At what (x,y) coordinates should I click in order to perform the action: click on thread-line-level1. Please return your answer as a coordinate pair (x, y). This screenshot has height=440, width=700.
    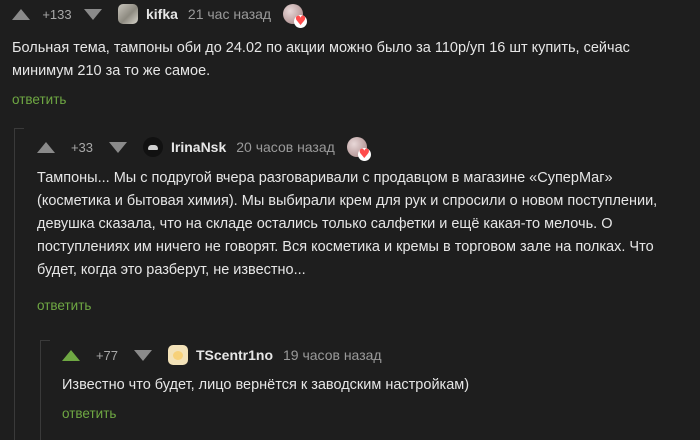
    Looking at the image, I should click on (14, 284).